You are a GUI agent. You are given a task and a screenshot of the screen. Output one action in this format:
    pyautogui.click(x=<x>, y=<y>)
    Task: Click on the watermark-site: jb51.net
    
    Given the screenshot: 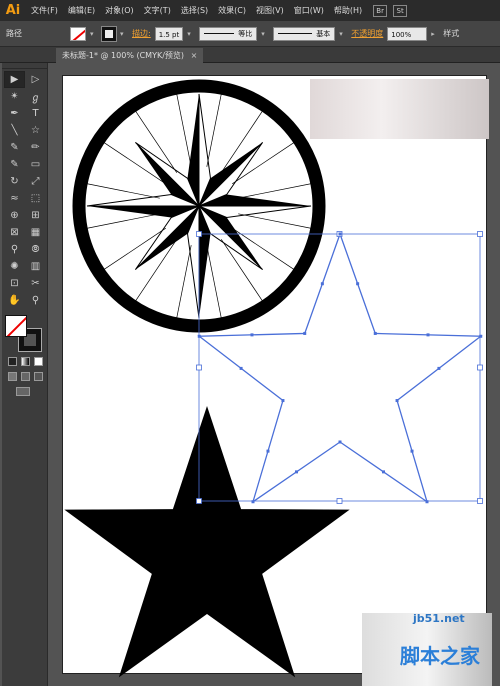 What is the action you would take?
    pyautogui.click(x=439, y=618)
    